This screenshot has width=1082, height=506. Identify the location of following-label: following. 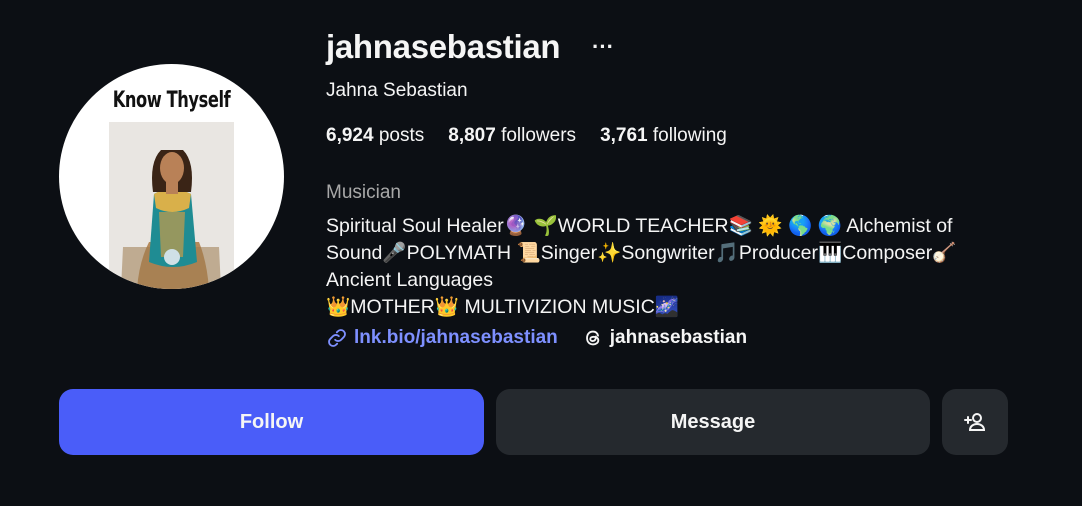
(689, 135).